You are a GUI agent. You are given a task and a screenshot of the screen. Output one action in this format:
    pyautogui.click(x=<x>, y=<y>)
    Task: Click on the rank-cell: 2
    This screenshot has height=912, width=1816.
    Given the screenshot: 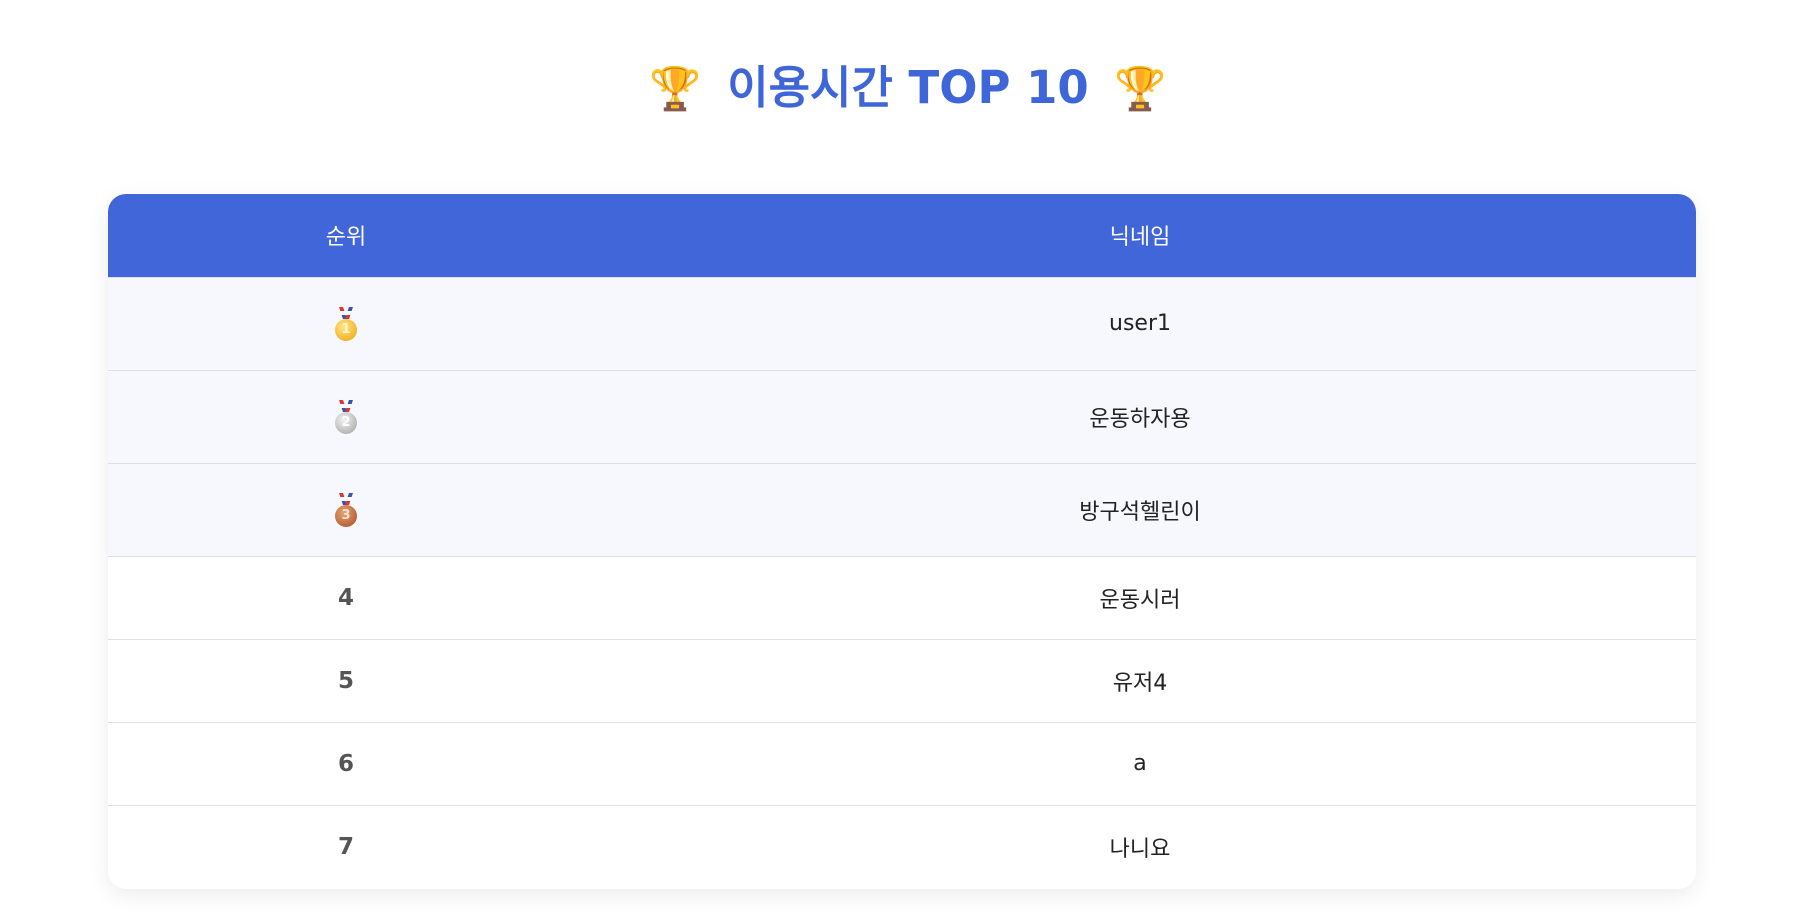 What is the action you would take?
    pyautogui.click(x=346, y=416)
    